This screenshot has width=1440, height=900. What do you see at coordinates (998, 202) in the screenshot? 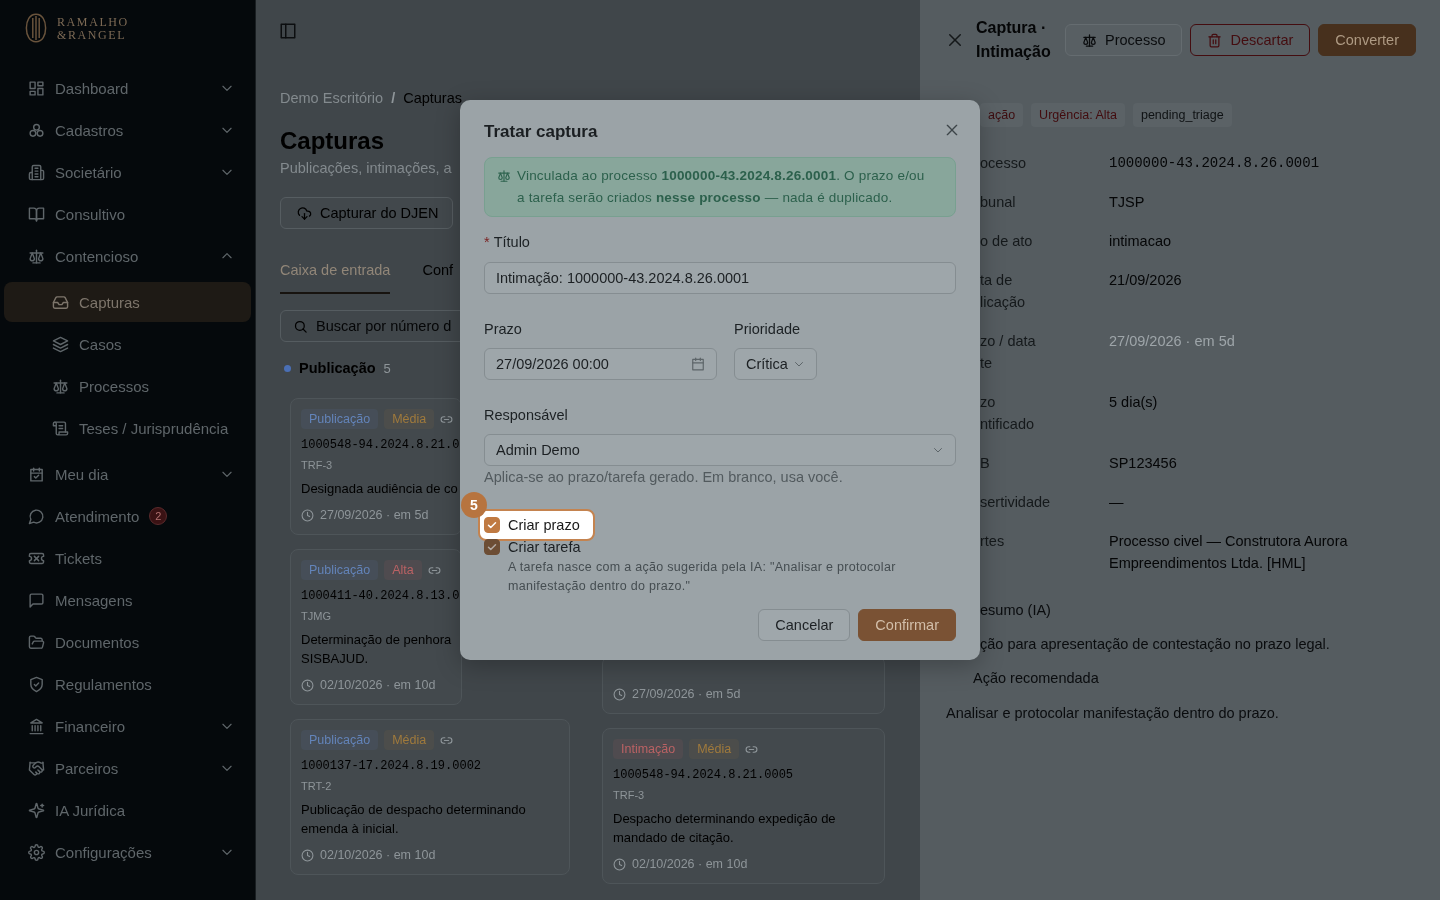
I see `field-label: bunal` at bounding box center [998, 202].